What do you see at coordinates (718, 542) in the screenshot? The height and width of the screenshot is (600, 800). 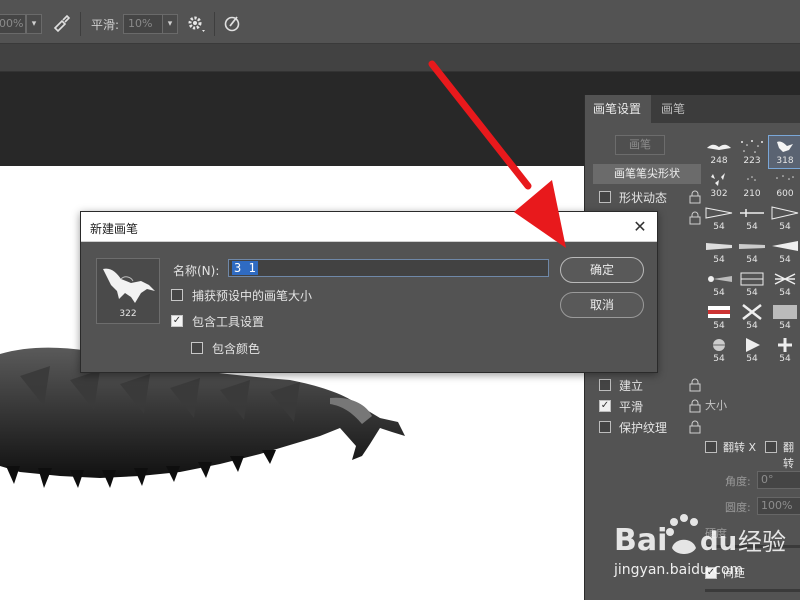 I see `svg-text: du` at bounding box center [718, 542].